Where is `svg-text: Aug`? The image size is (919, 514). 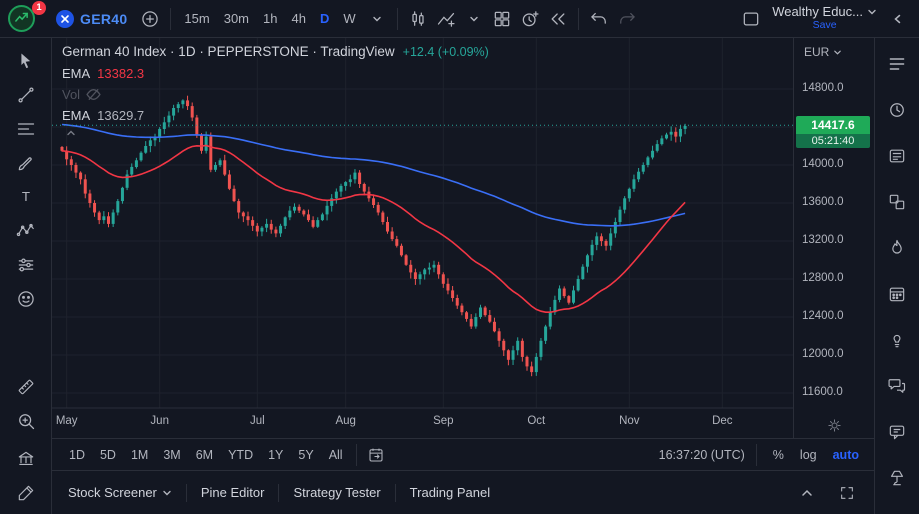
svg-text: Aug is located at coordinates (345, 421).